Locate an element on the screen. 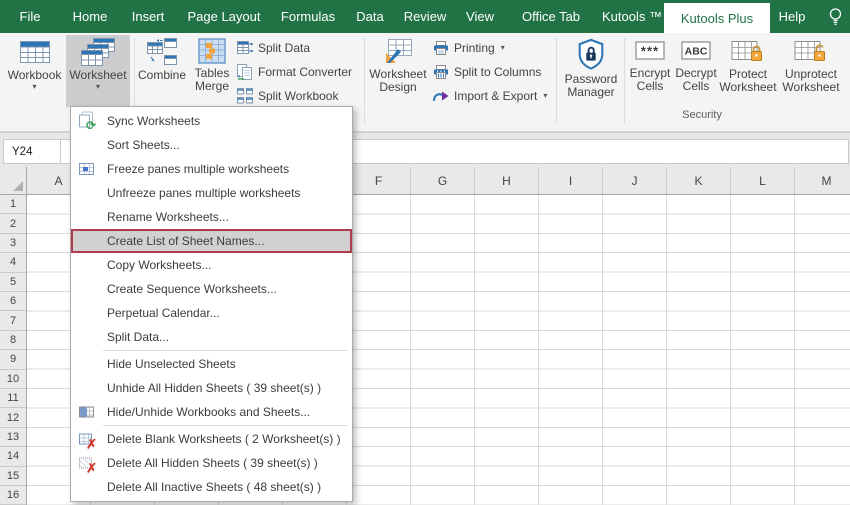 The image size is (850, 505). row-headers: 1 2 3 4 5 6 7 8 9 10 11 12 13 14 15 16 is located at coordinates (13, 350).